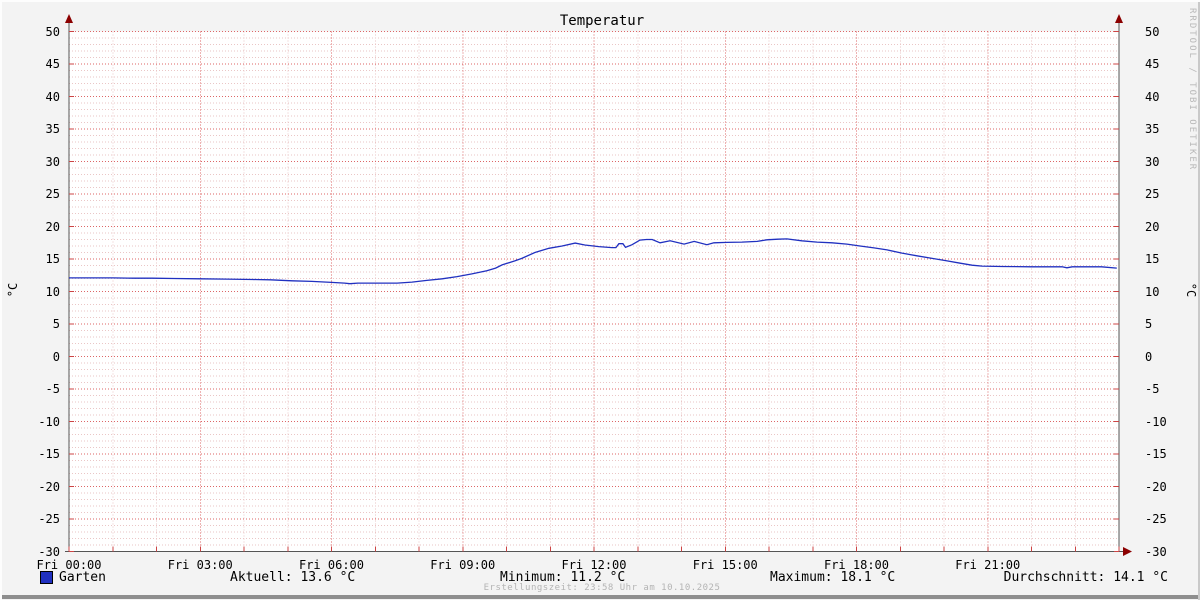 This screenshot has width=1200, height=600. What do you see at coordinates (1192, 90) in the screenshot?
I see `rrdtool-watermark: RRDTOOL / TOBI OETIKER` at bounding box center [1192, 90].